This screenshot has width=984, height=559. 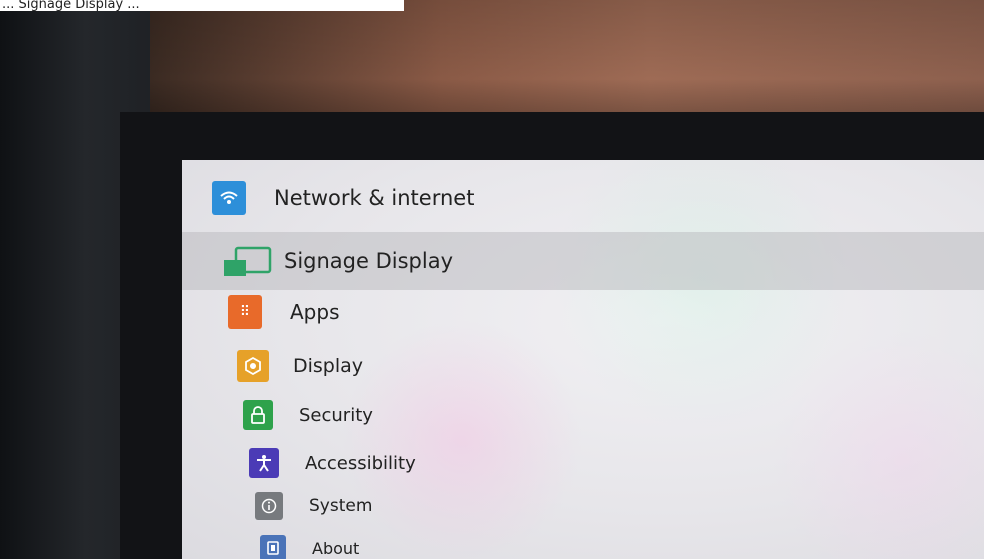 What do you see at coordinates (578, 312) in the screenshot?
I see `menu-item-apps: ⠿ Apps` at bounding box center [578, 312].